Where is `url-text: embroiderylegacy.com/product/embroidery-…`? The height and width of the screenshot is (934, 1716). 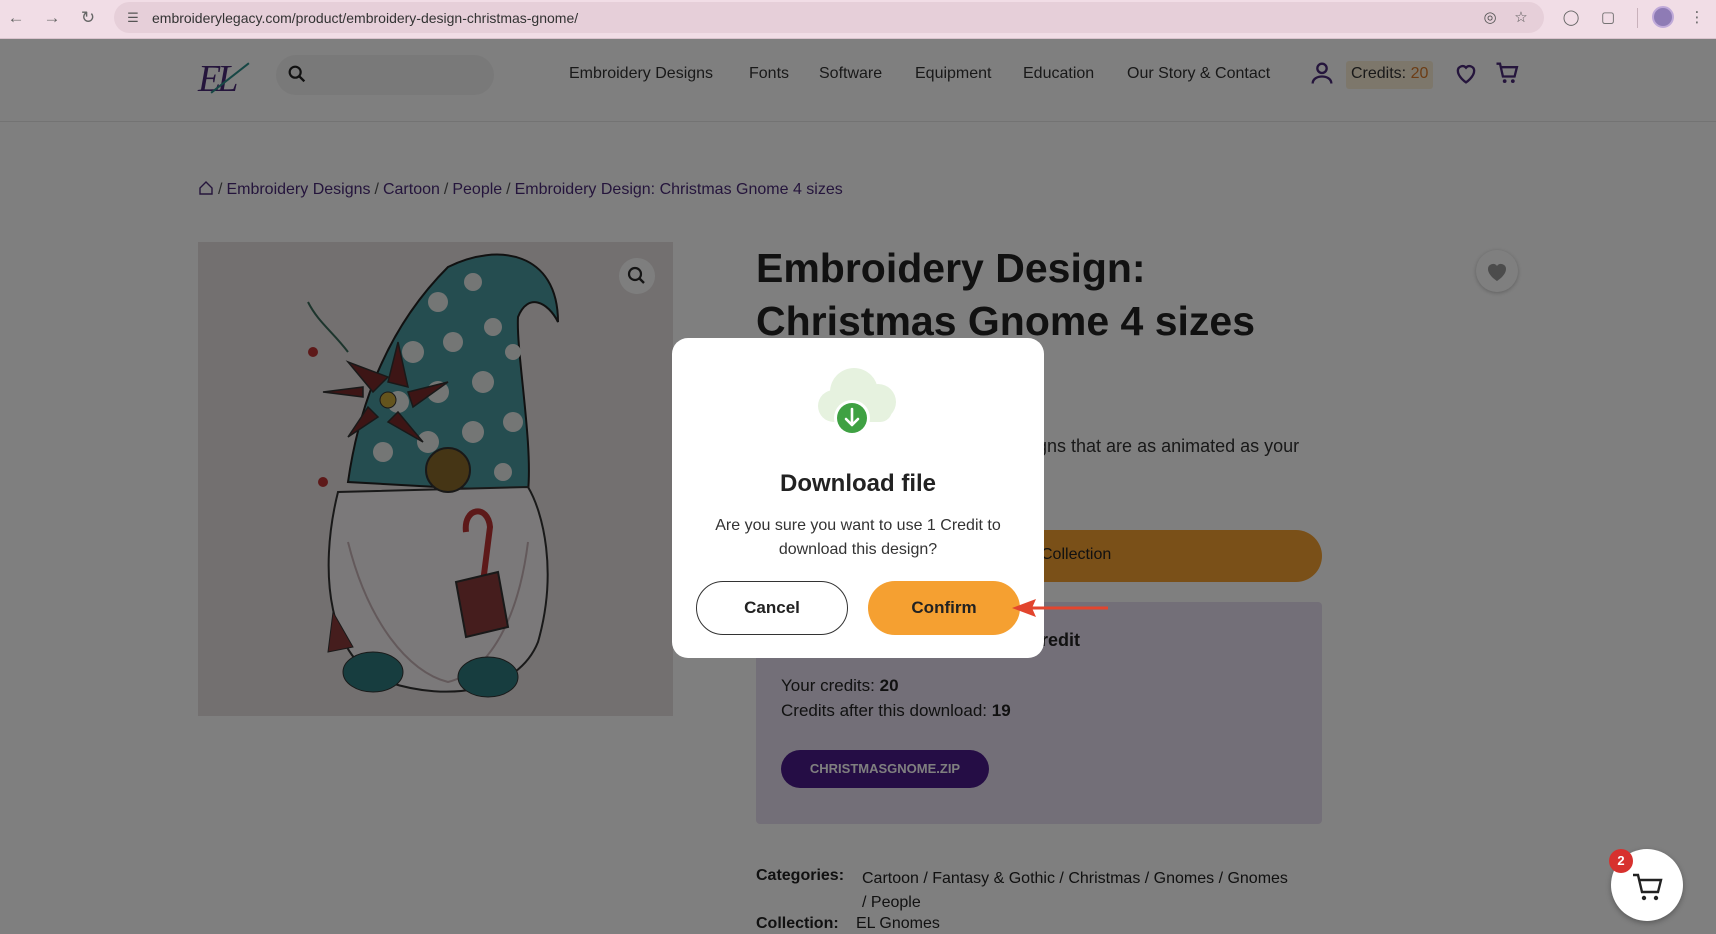
url-text: embroiderylegacy.com/product/embroidery-… is located at coordinates (365, 18).